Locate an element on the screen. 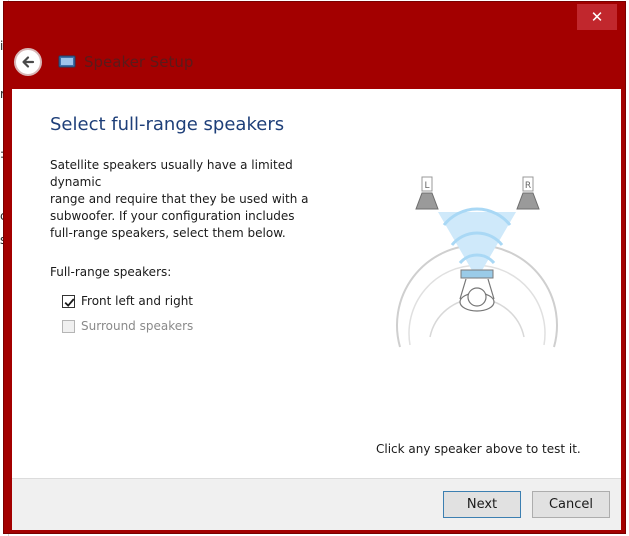  speaker-setup-icon is located at coordinates (67, 61).